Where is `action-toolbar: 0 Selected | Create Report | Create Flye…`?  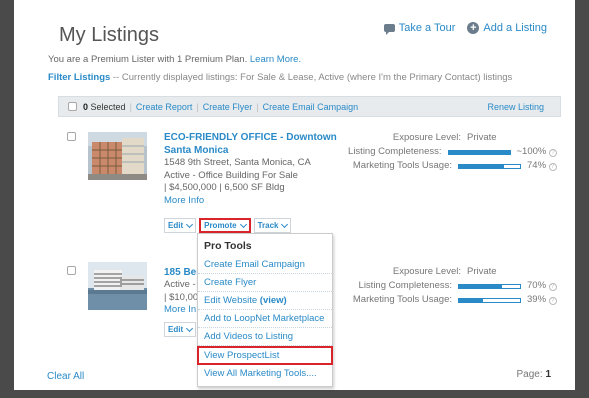
action-toolbar: 0 Selected | Create Report | Create Flye… is located at coordinates (309, 106).